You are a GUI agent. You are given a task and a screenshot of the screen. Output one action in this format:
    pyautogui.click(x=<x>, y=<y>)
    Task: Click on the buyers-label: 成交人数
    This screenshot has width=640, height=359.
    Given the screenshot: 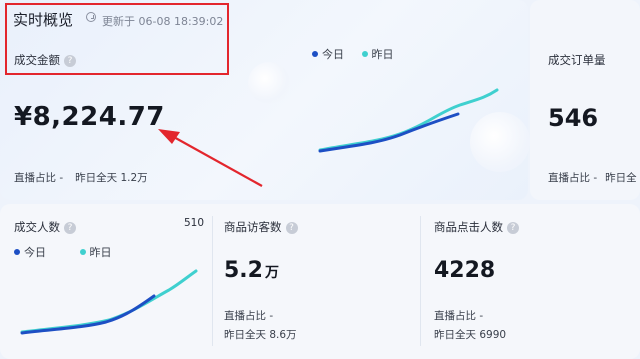 What is the action you would take?
    pyautogui.click(x=37, y=227)
    